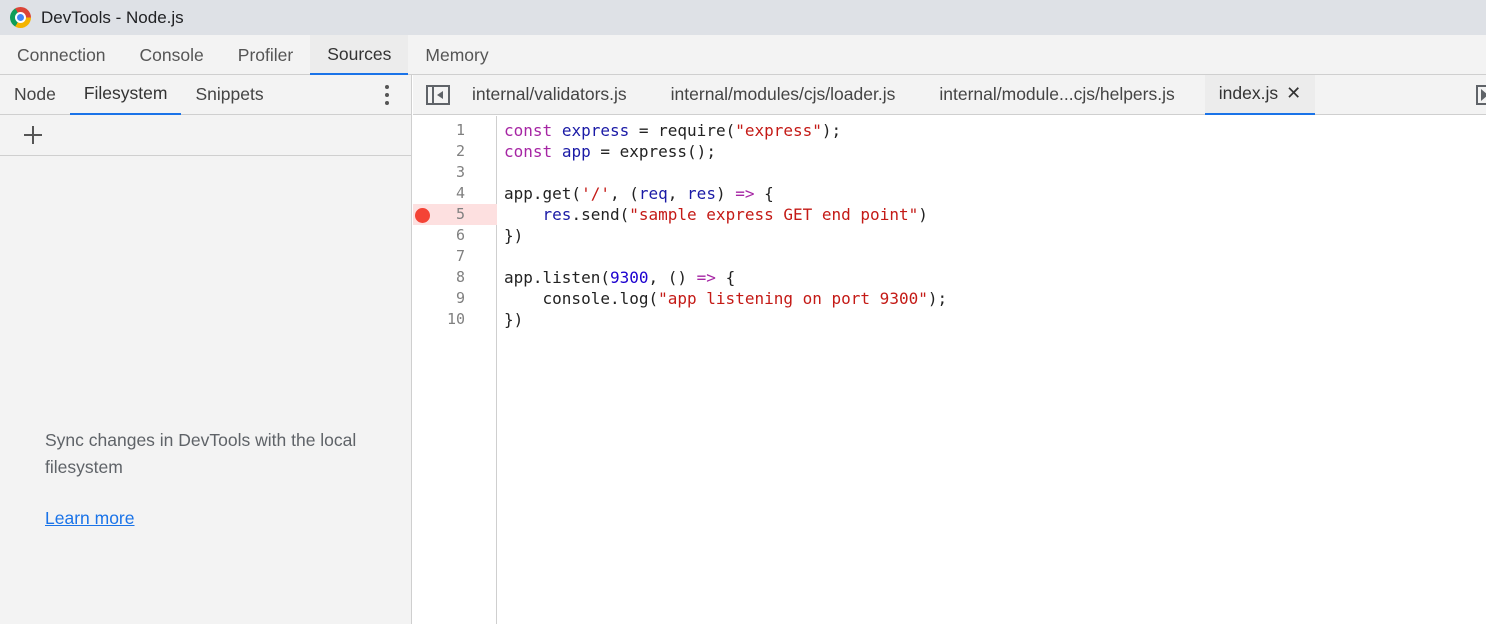 This screenshot has width=1486, height=624. What do you see at coordinates (460, 256) in the screenshot?
I see `line-number: 7` at bounding box center [460, 256].